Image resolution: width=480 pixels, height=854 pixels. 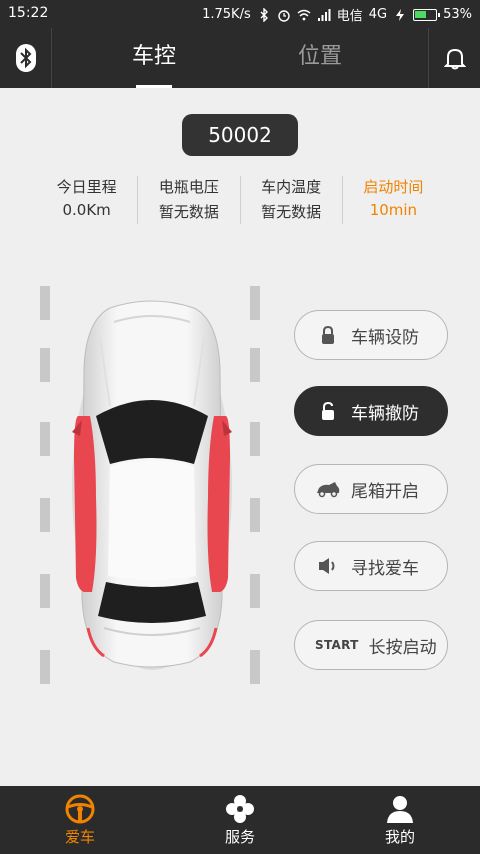 I want to click on carrier: 电信, so click(x=349, y=16).